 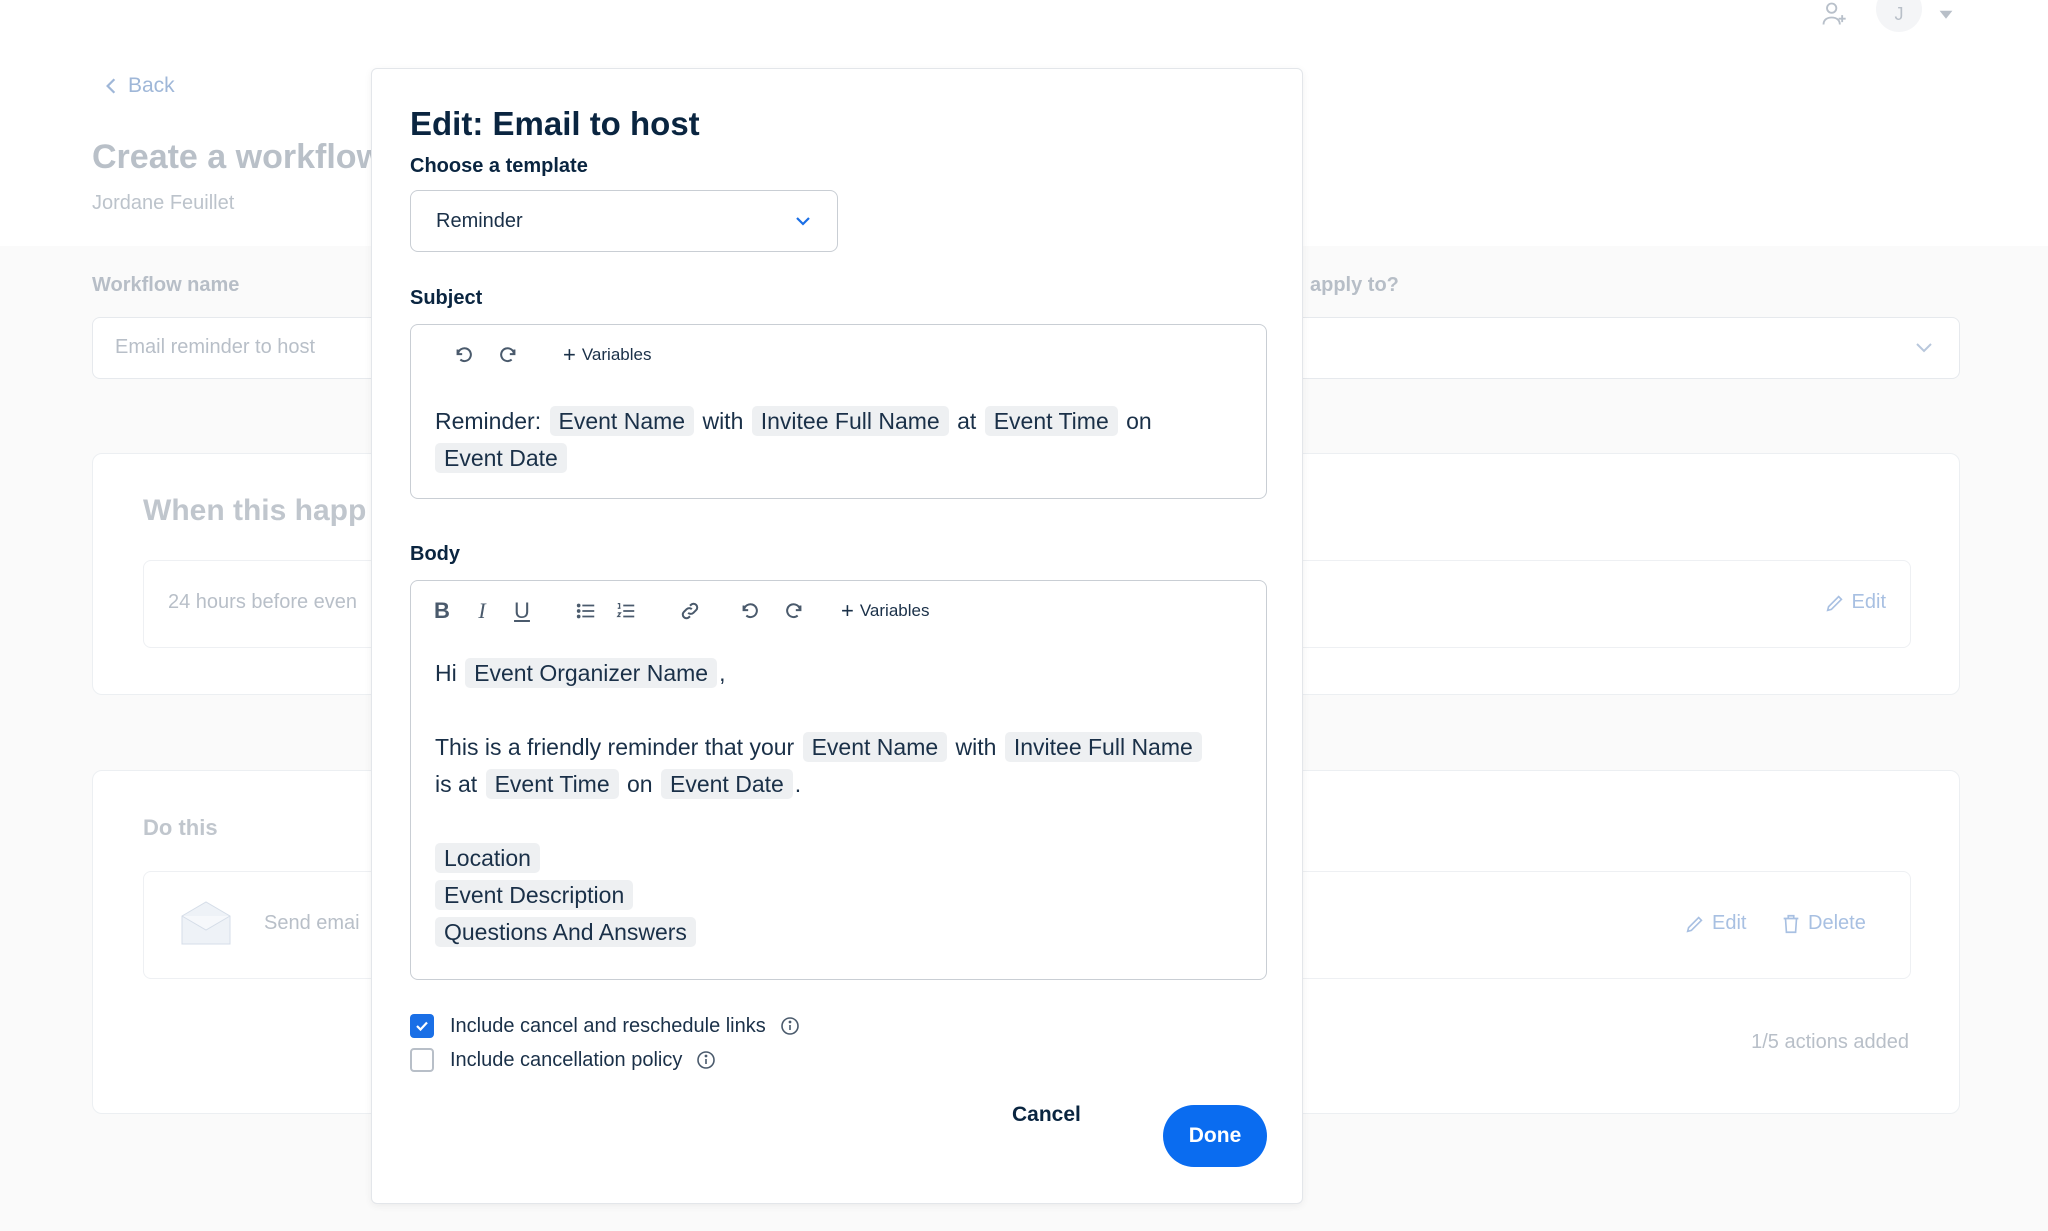 I want to click on bullet-list-button, so click(x=586, y=611).